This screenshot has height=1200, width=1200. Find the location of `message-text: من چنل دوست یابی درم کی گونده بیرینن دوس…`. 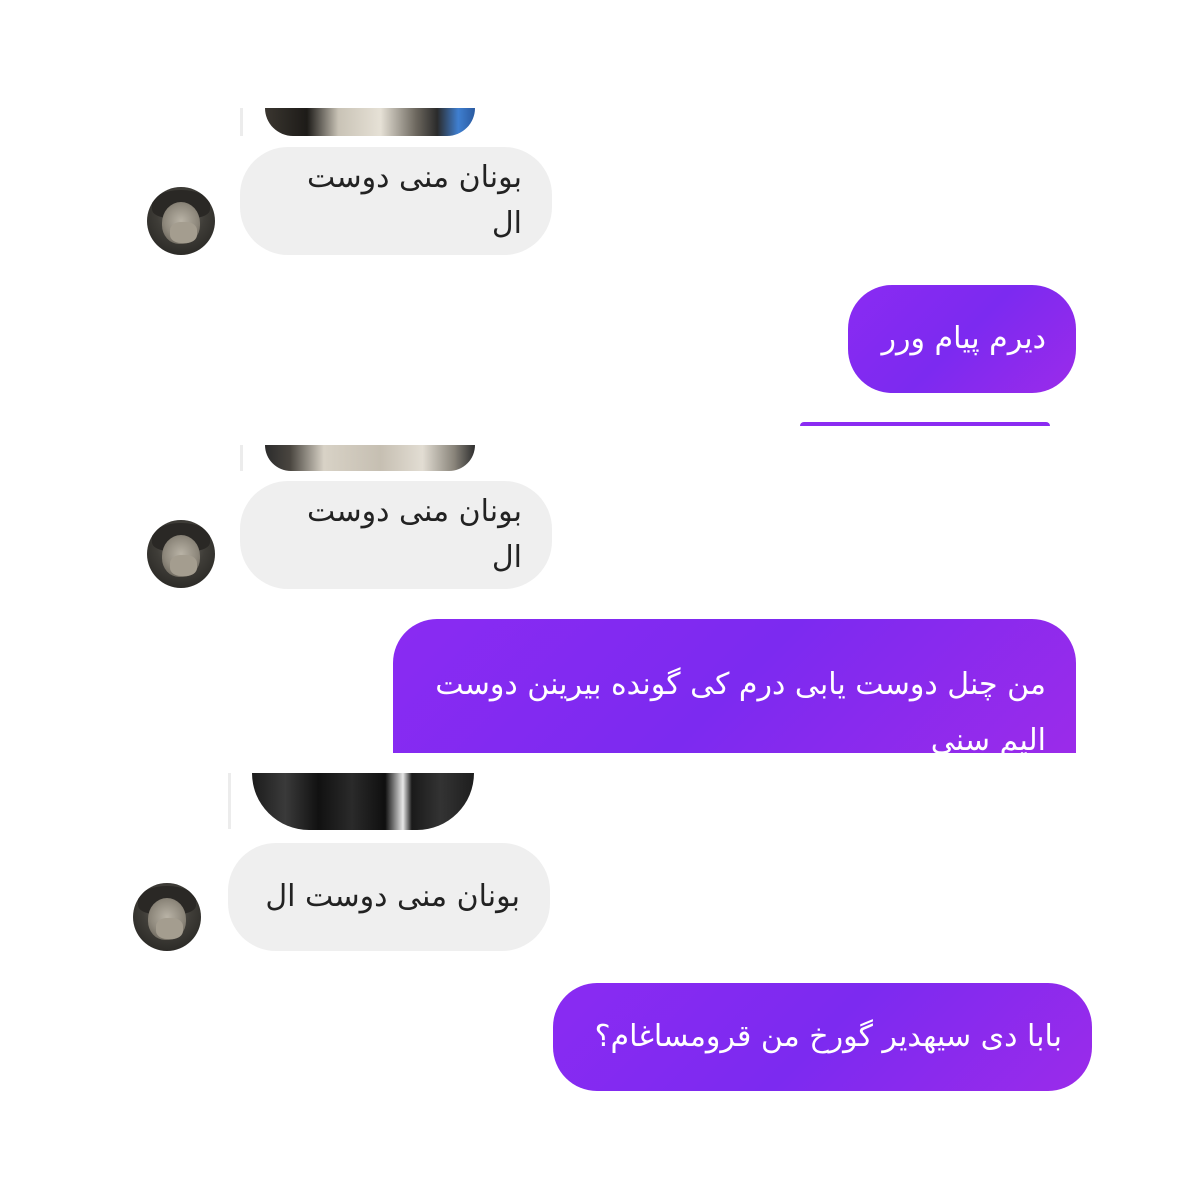

message-text: من چنل دوست یابی درم کی گونده بیرینن دوس… is located at coordinates (740, 710).